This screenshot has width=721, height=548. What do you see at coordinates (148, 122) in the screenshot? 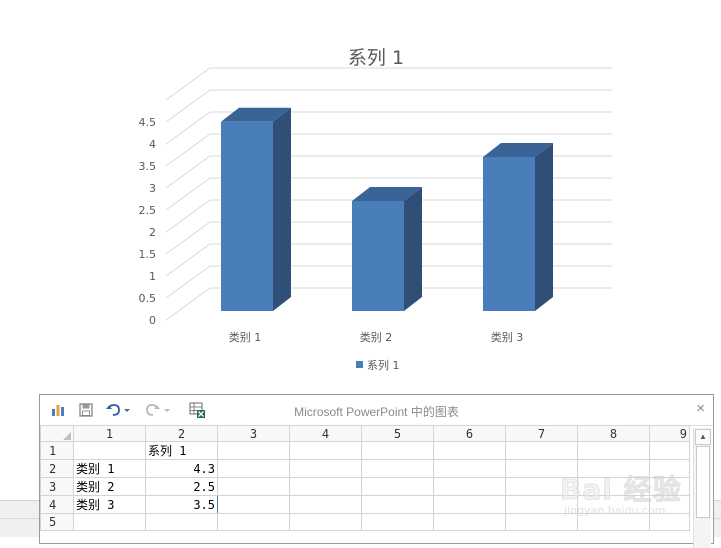
I see `y-tick-label: 4.5` at bounding box center [148, 122].